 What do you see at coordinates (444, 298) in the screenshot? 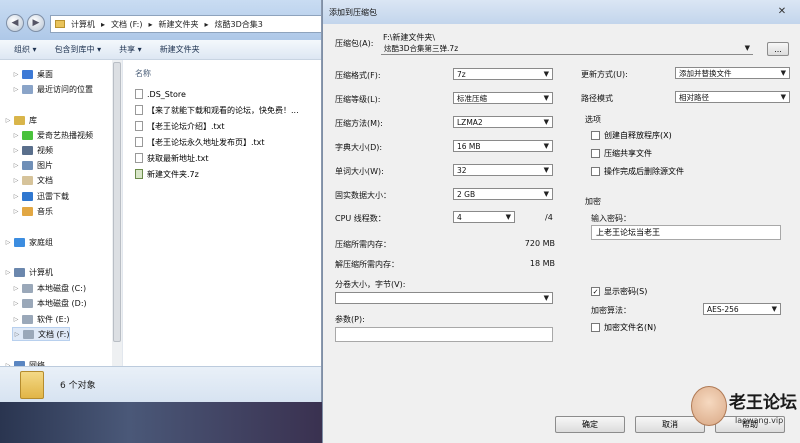
I see `split-size-select: ▼` at bounding box center [444, 298].